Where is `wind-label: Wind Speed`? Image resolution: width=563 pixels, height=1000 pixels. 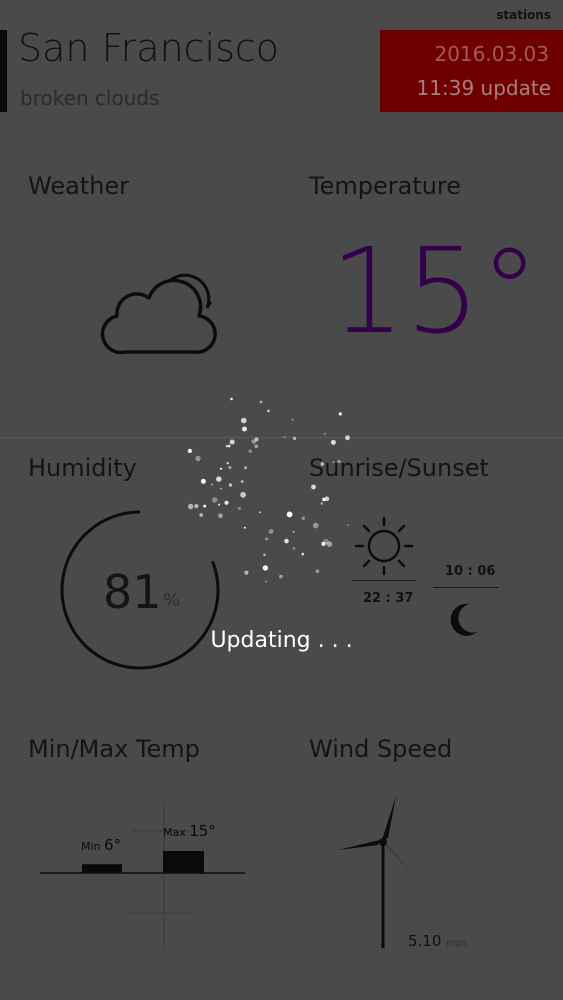 wind-label: Wind Speed is located at coordinates (381, 749).